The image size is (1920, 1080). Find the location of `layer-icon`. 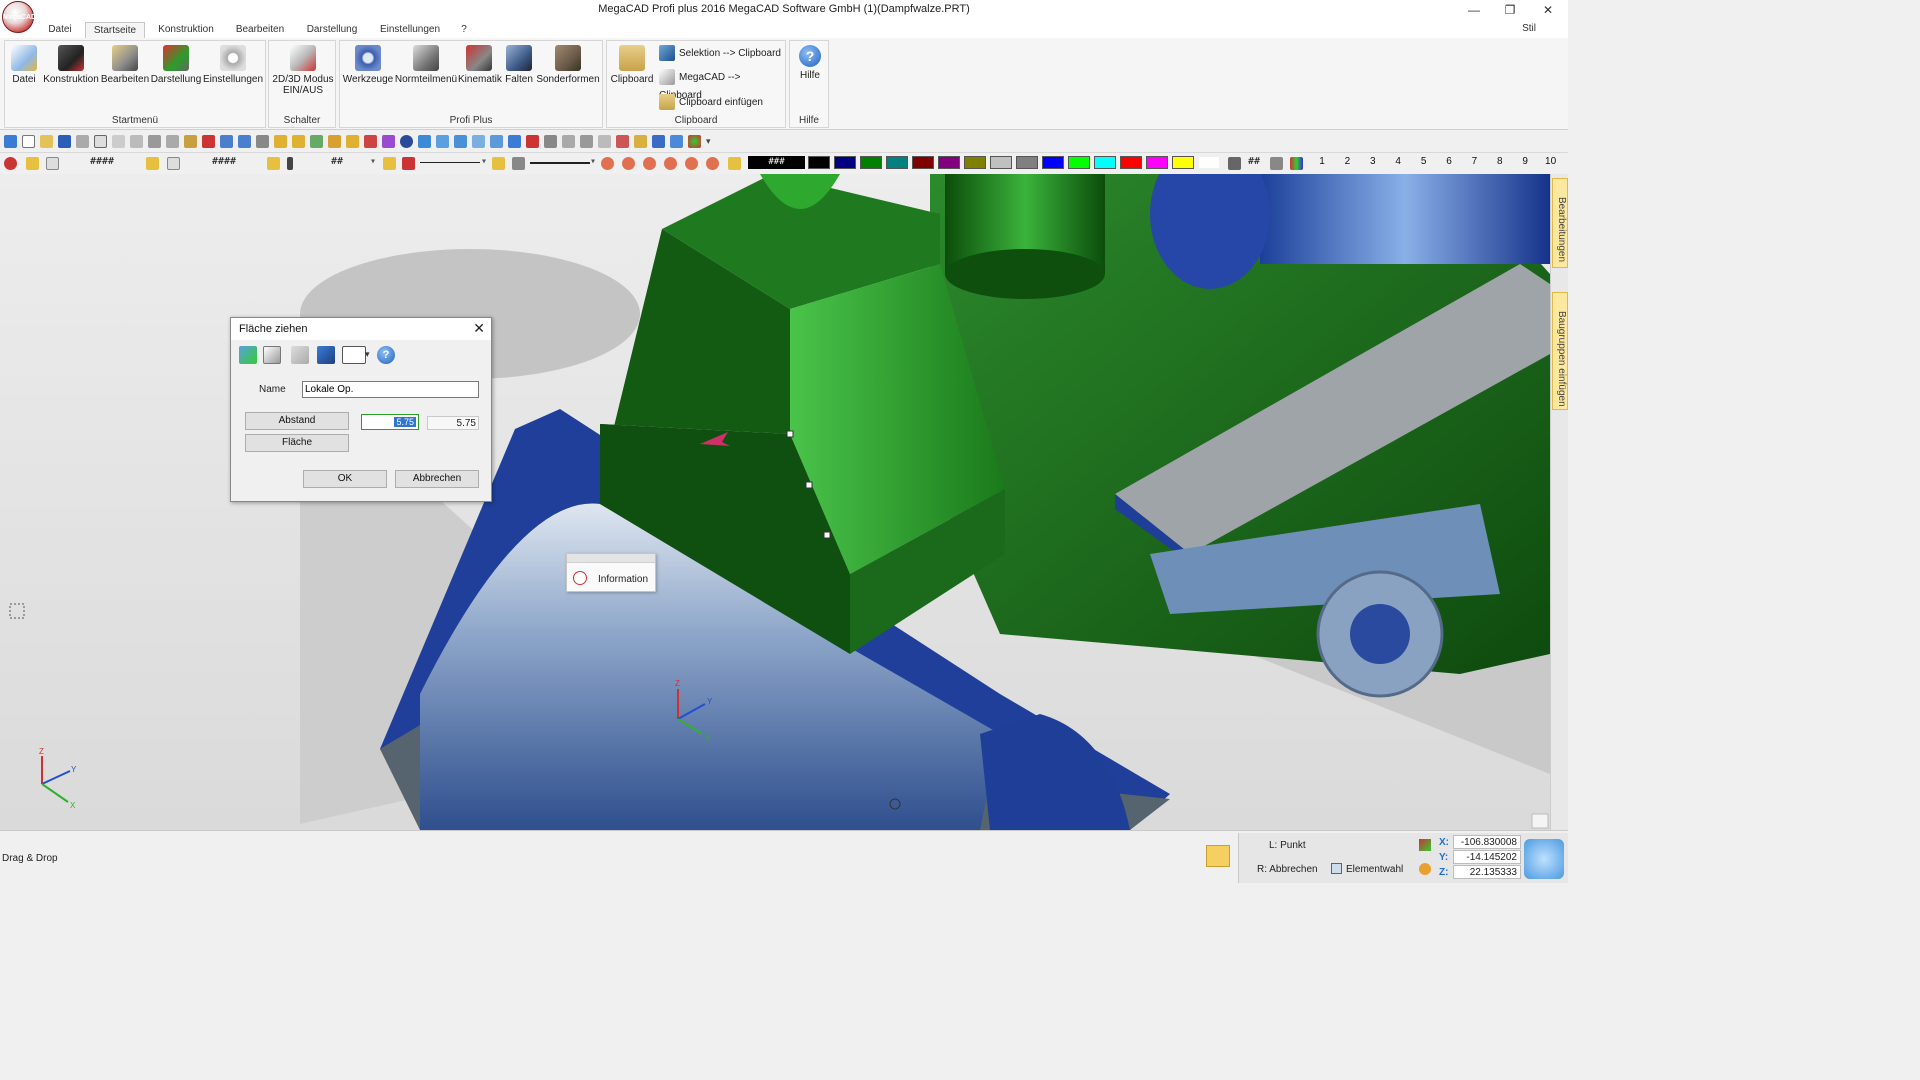

layer-icon is located at coordinates (52, 163).